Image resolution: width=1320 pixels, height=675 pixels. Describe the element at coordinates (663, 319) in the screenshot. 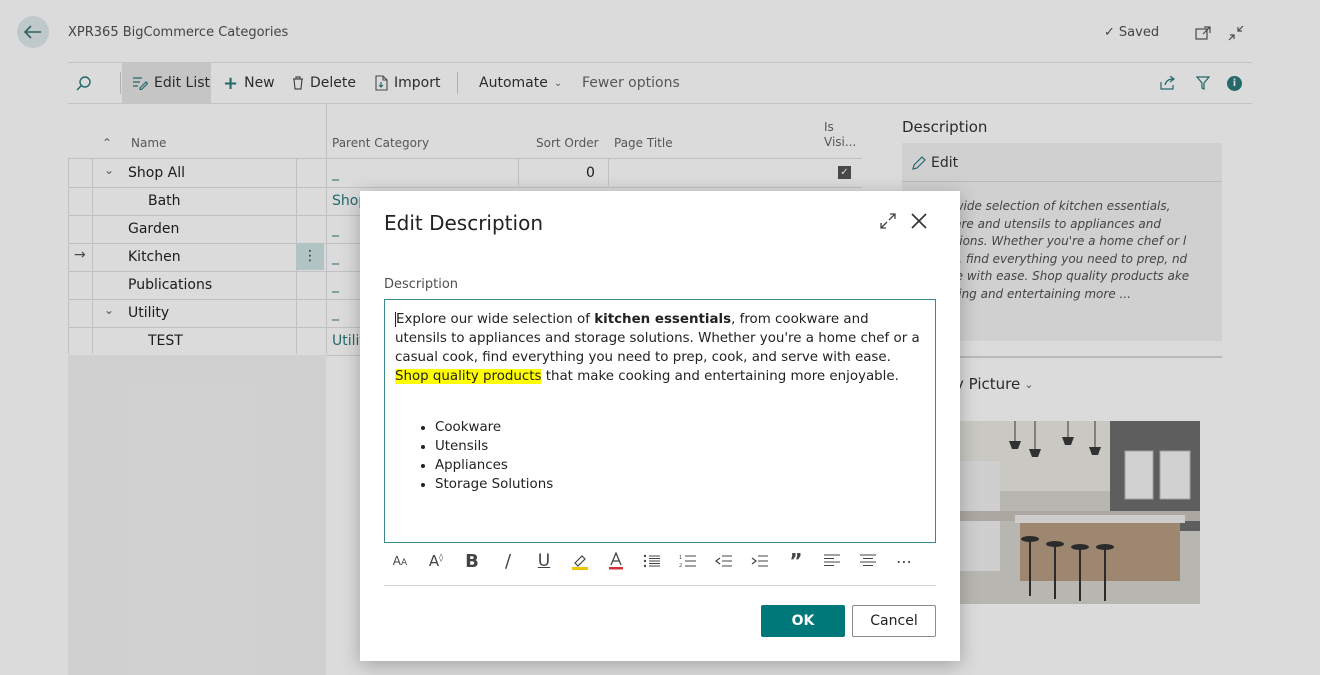

I see `editor-bold-text: kitchen essentials` at that location.